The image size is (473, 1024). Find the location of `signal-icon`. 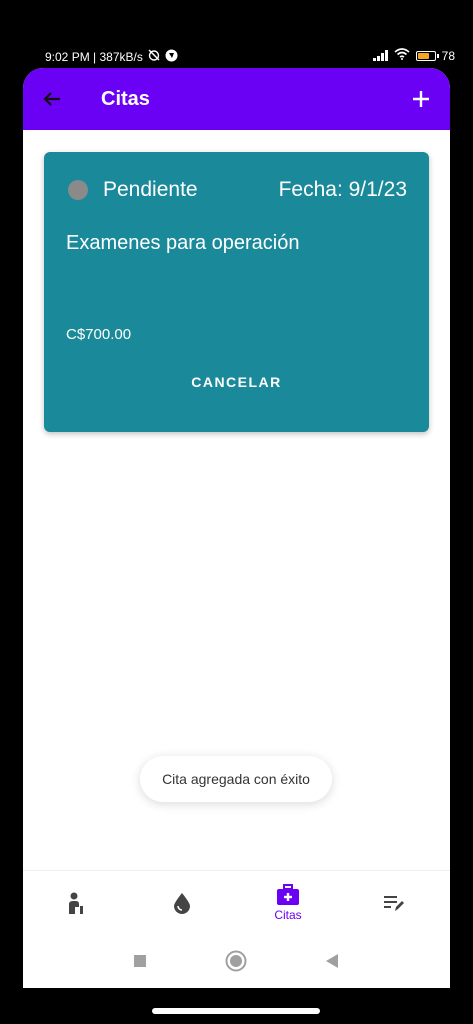

signal-icon is located at coordinates (380, 55).